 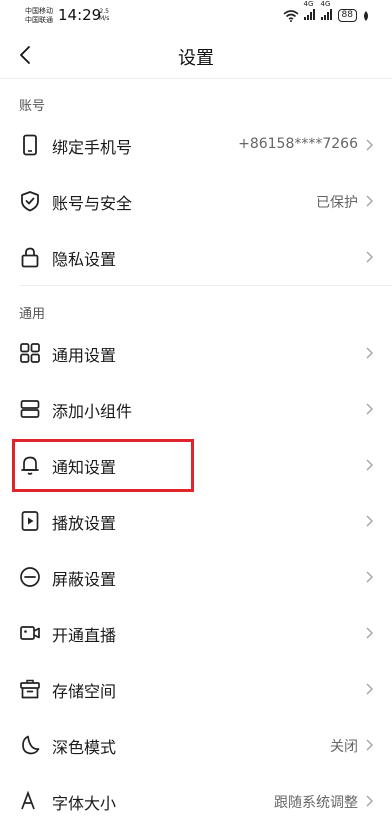 What do you see at coordinates (30, 521) in the screenshot?
I see `play-icon` at bounding box center [30, 521].